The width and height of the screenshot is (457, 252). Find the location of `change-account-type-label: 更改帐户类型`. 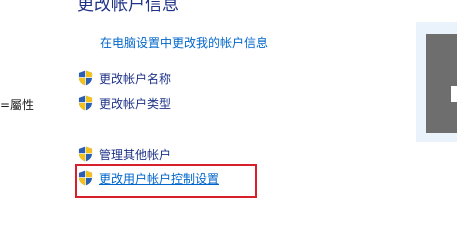

change-account-type-label: 更改帐户类型 is located at coordinates (135, 103).